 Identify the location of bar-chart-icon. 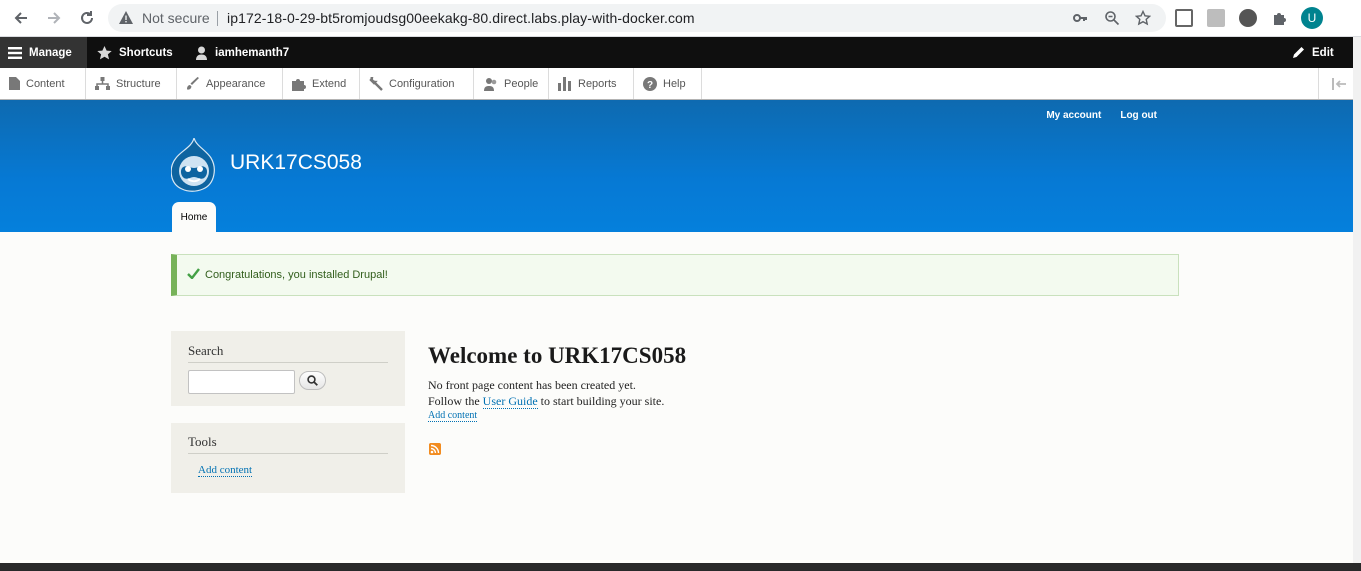
(564, 83).